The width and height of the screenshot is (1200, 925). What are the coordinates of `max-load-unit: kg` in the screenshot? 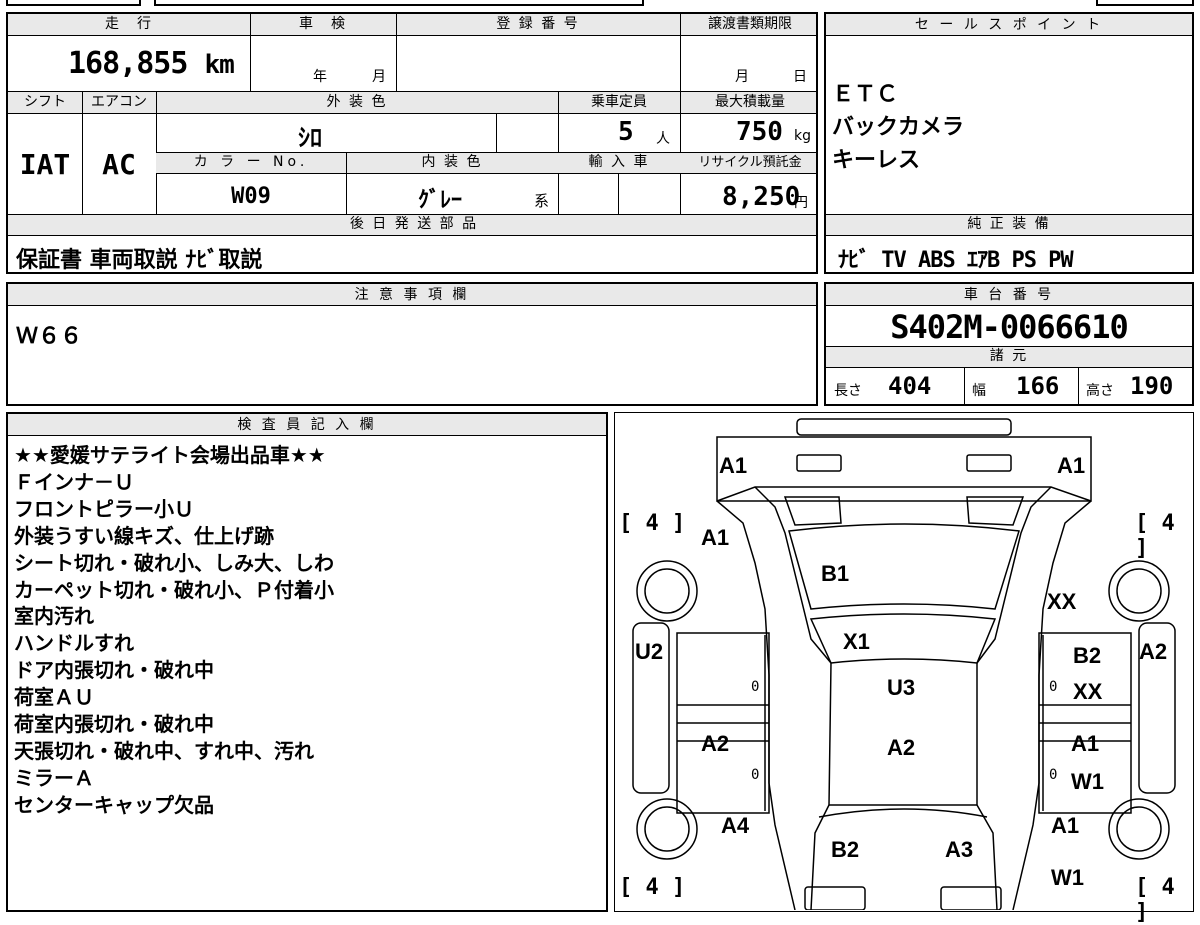 It's located at (802, 136).